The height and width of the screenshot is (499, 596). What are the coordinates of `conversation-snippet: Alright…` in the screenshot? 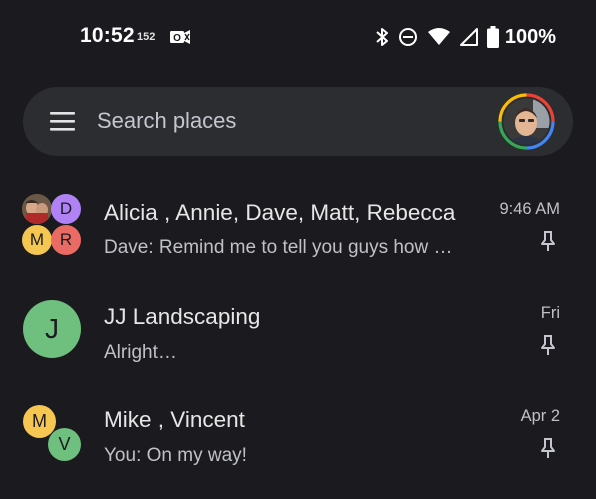 It's located at (140, 352).